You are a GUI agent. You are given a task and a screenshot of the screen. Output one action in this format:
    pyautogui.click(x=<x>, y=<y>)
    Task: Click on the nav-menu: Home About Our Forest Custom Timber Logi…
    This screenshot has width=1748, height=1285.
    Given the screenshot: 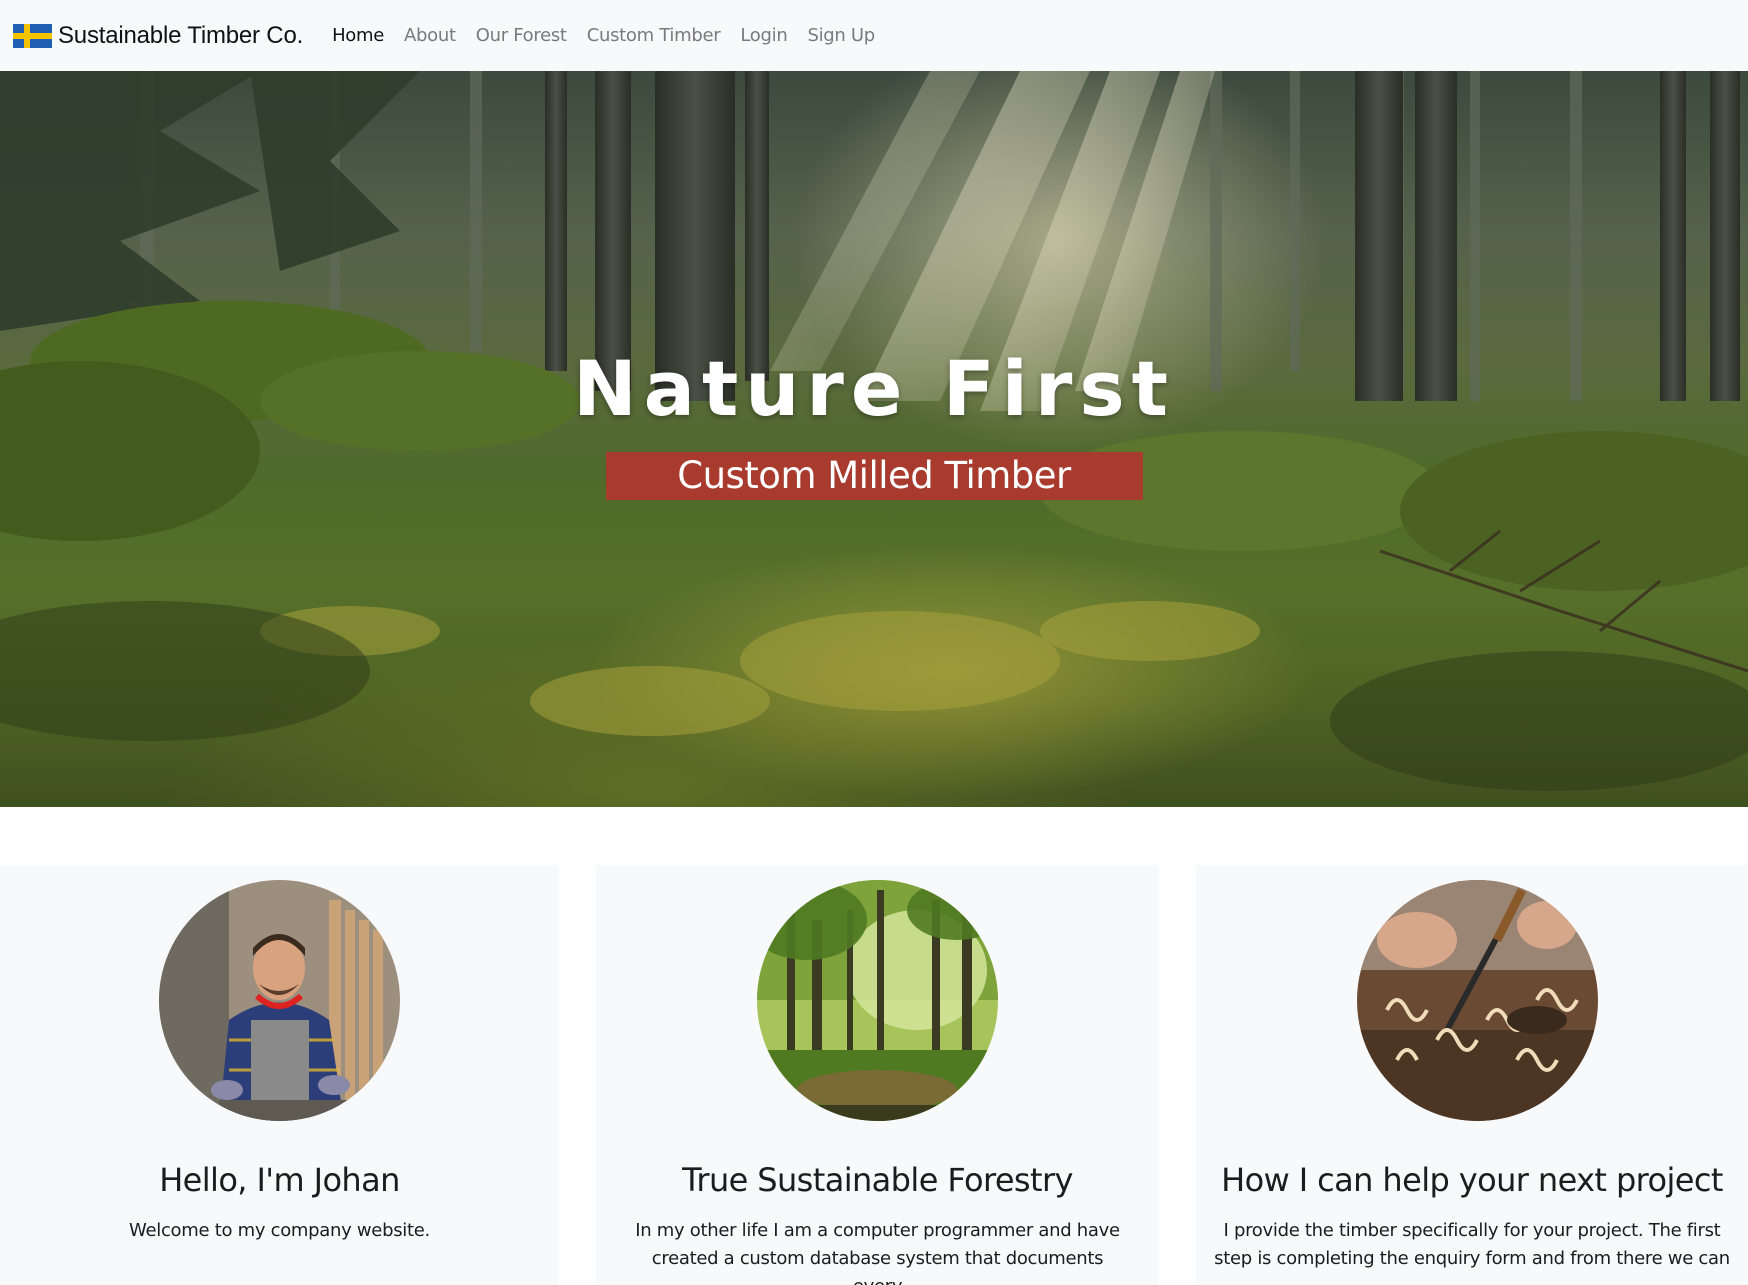 What is the action you would take?
    pyautogui.click(x=613, y=35)
    